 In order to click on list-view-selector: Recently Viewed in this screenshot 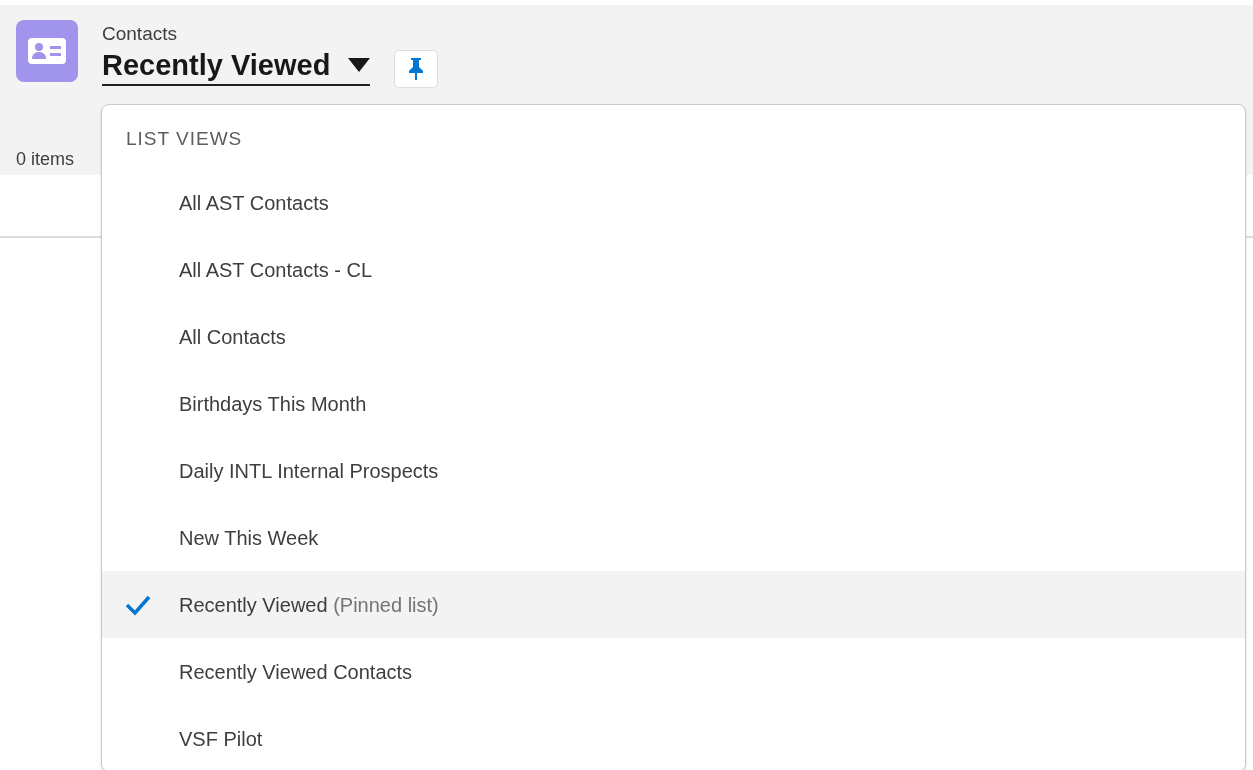, I will do `click(236, 66)`.